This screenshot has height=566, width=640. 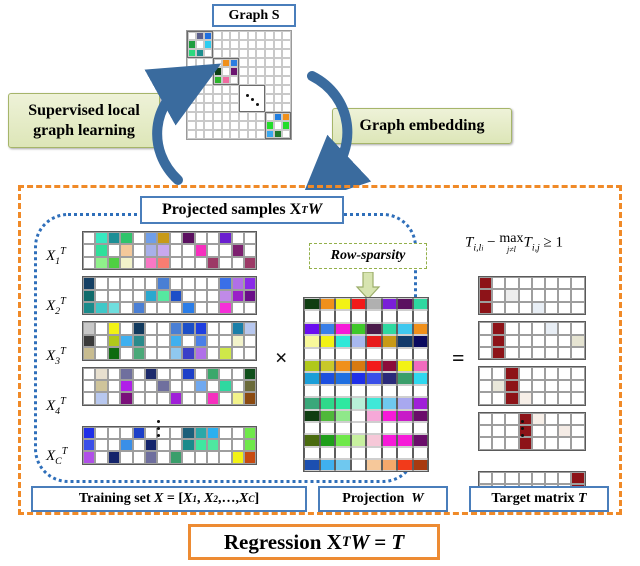 What do you see at coordinates (51, 256) in the screenshot?
I see `x1-base: X` at bounding box center [51, 256].